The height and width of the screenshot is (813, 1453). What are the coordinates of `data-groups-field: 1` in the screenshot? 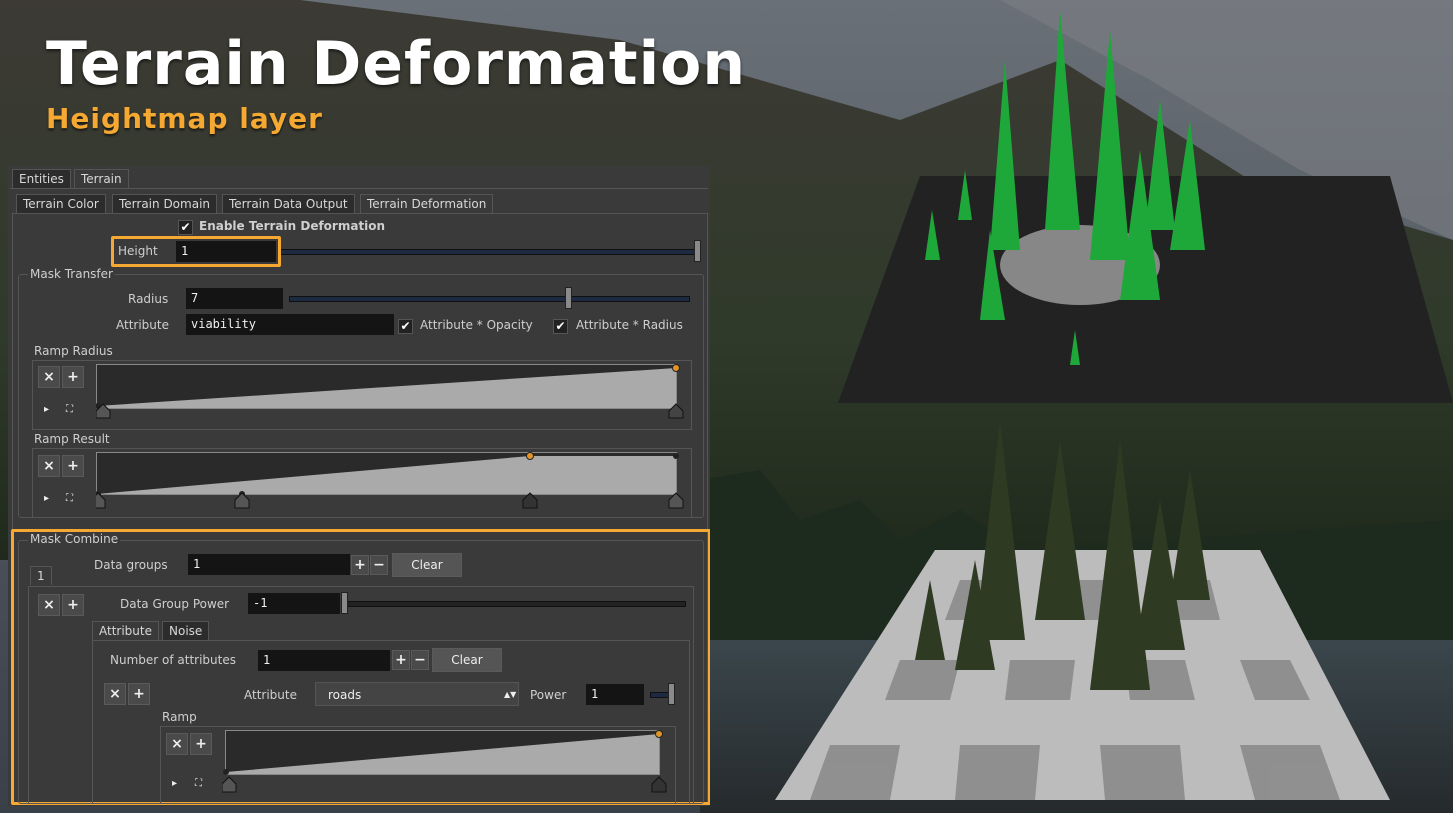 It's located at (269, 564).